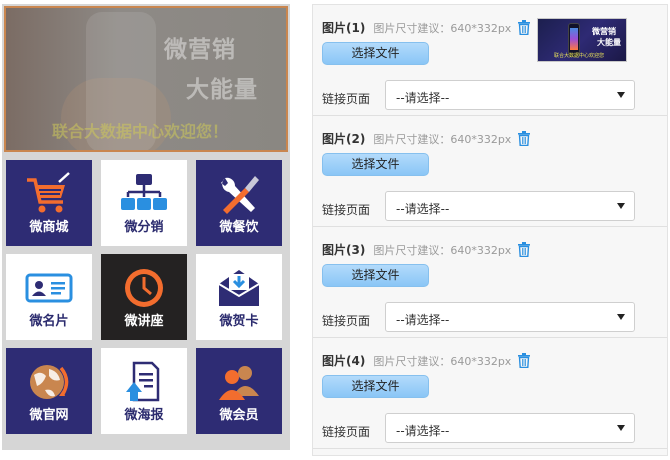 The image size is (670, 460). Describe the element at coordinates (144, 415) in the screenshot. I see `tile-label: 微海报` at that location.